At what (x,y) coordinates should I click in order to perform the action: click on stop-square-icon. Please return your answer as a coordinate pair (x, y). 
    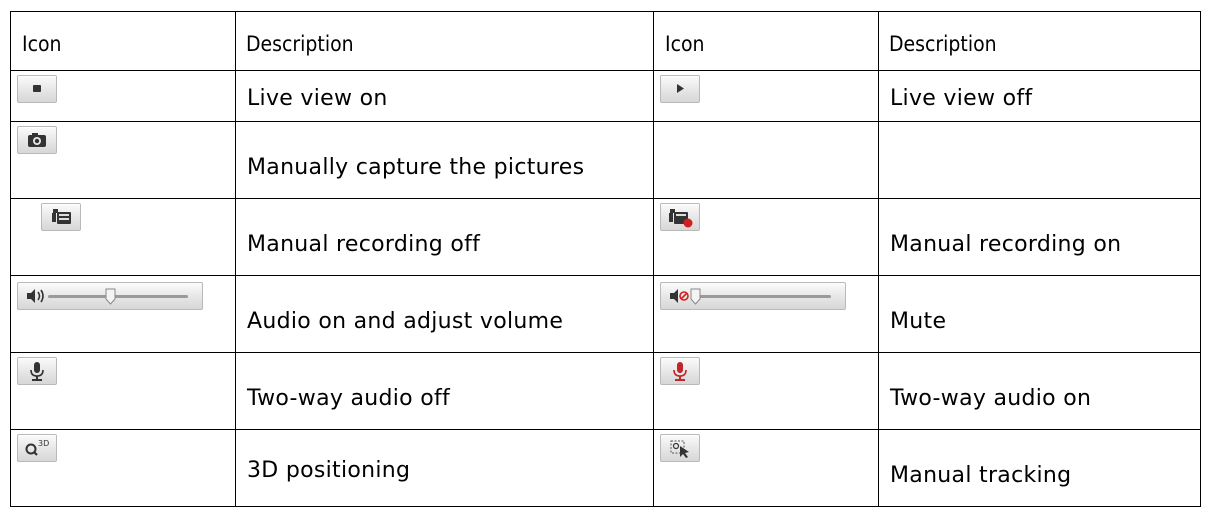
    Looking at the image, I should click on (37, 89).